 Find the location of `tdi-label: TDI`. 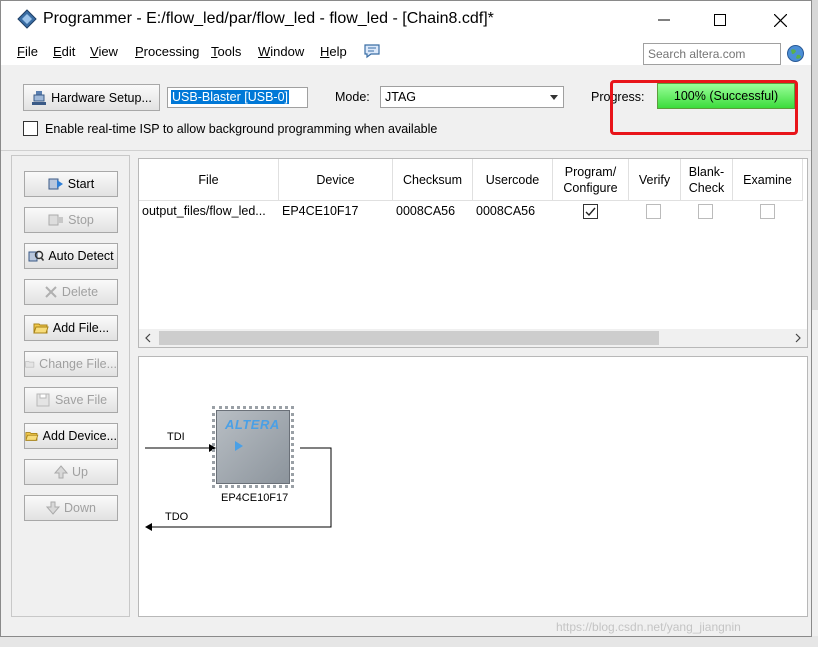

tdi-label: TDI is located at coordinates (176, 437).